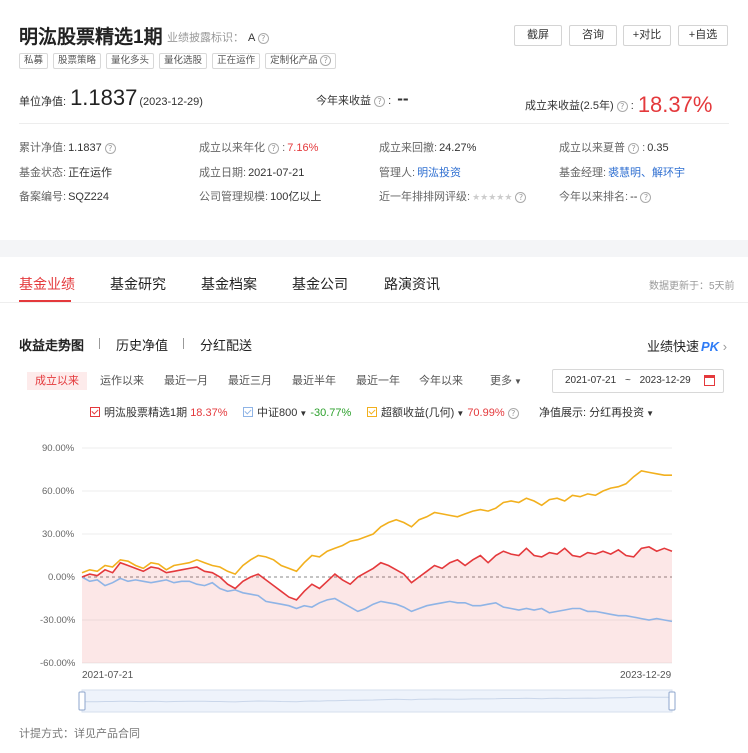 This screenshot has height=753, width=748. I want to click on y-tick-label: 60.00%, so click(58, 491).